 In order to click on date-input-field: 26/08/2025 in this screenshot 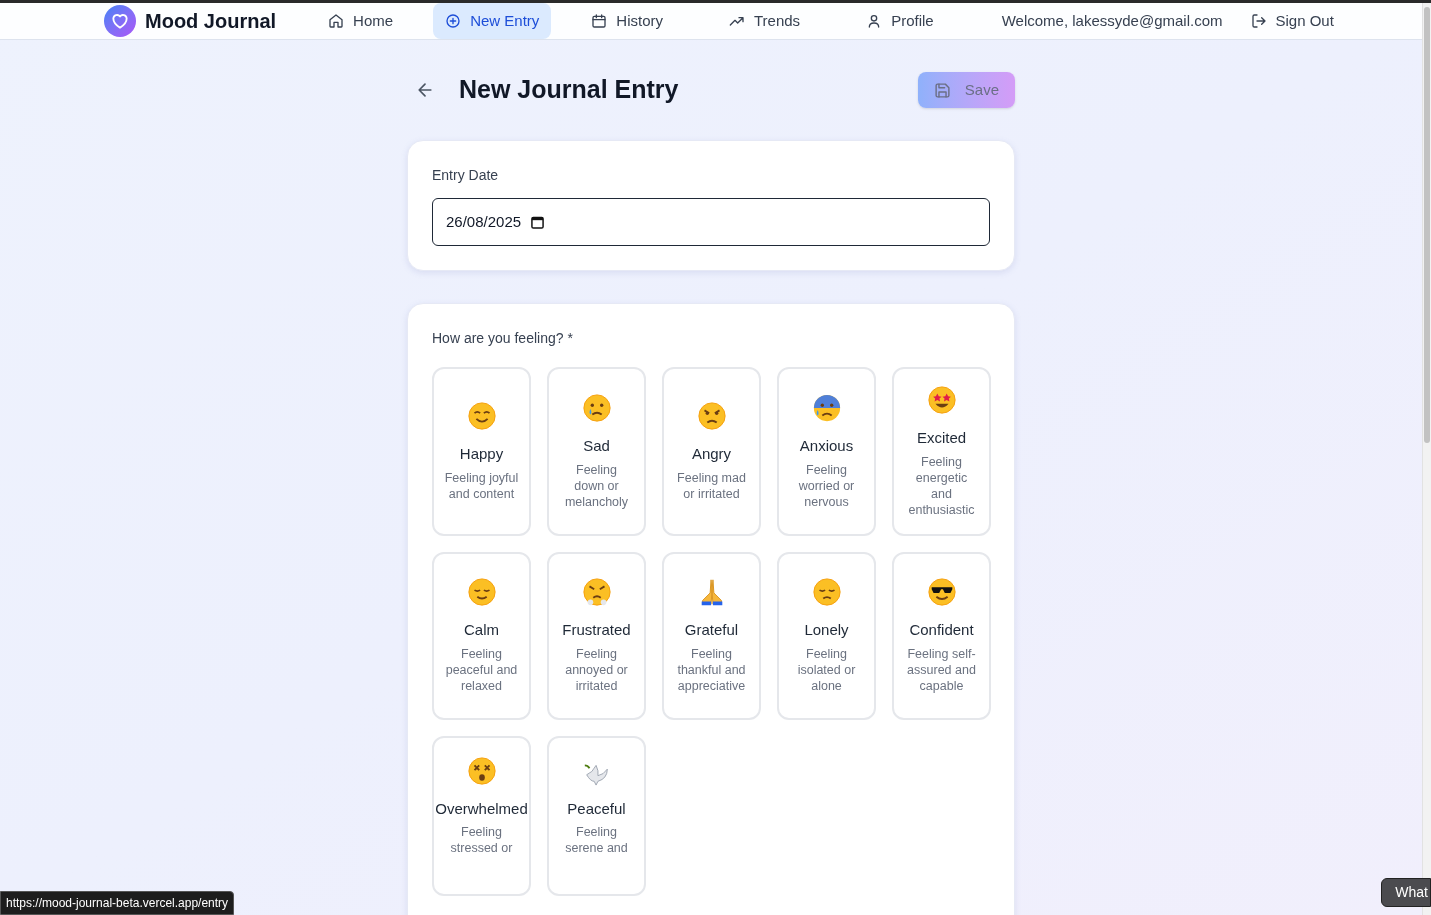, I will do `click(711, 222)`.